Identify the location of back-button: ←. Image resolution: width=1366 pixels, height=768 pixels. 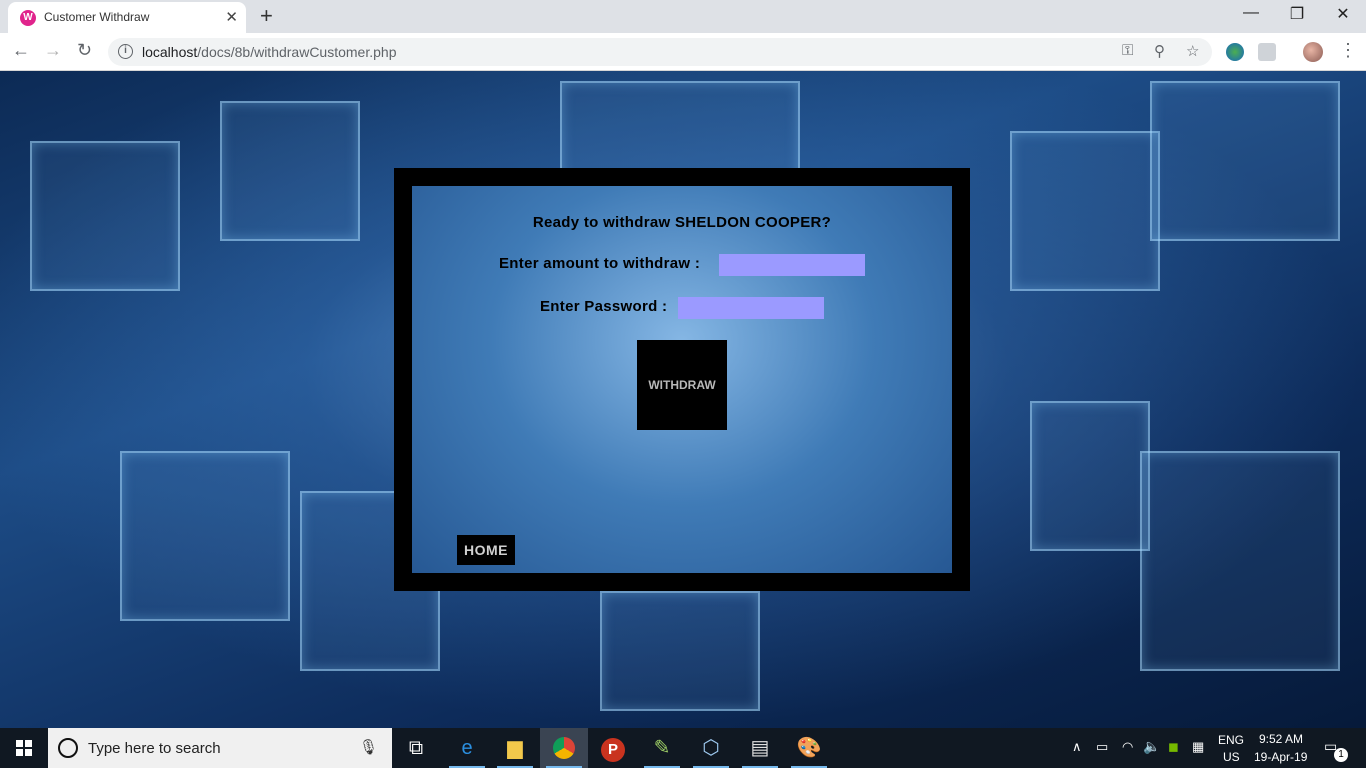
(21, 50).